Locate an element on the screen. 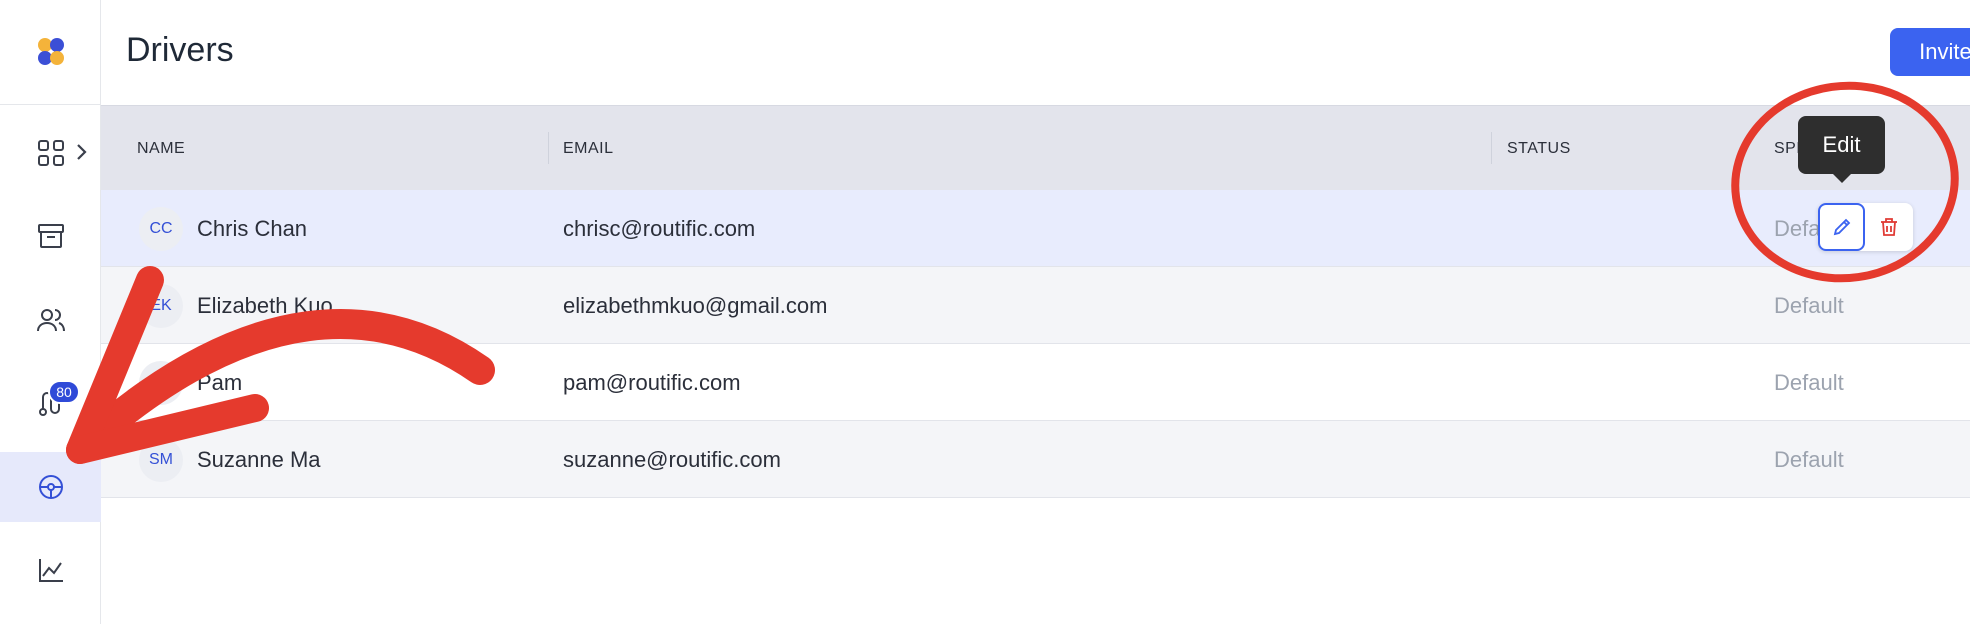 This screenshot has height=624, width=1970. edit-button is located at coordinates (1841, 227).